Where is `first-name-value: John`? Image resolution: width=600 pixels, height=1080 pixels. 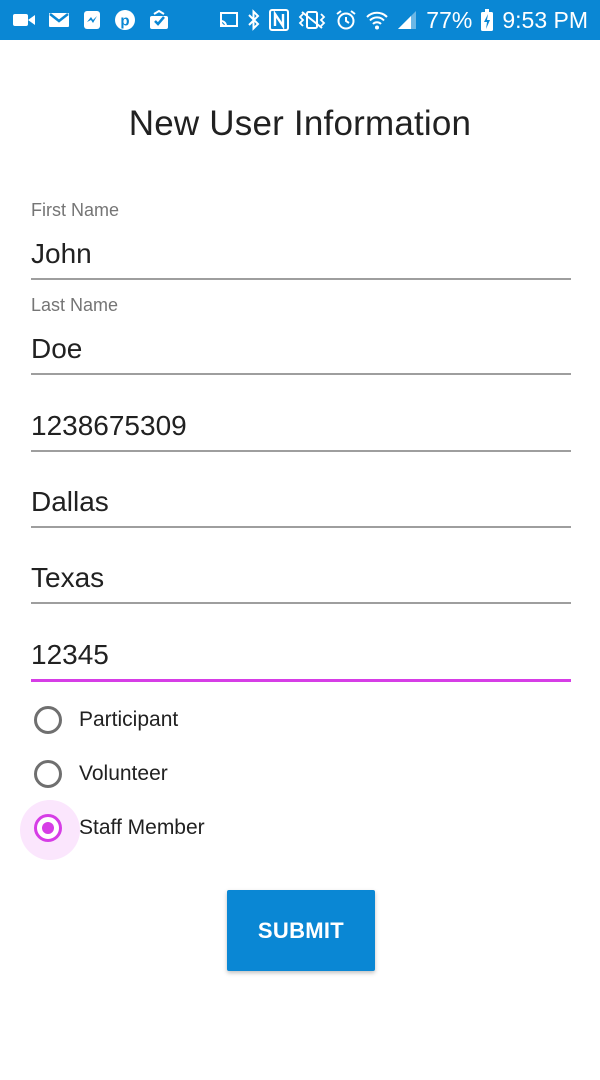
first-name-value: John is located at coordinates (61, 254).